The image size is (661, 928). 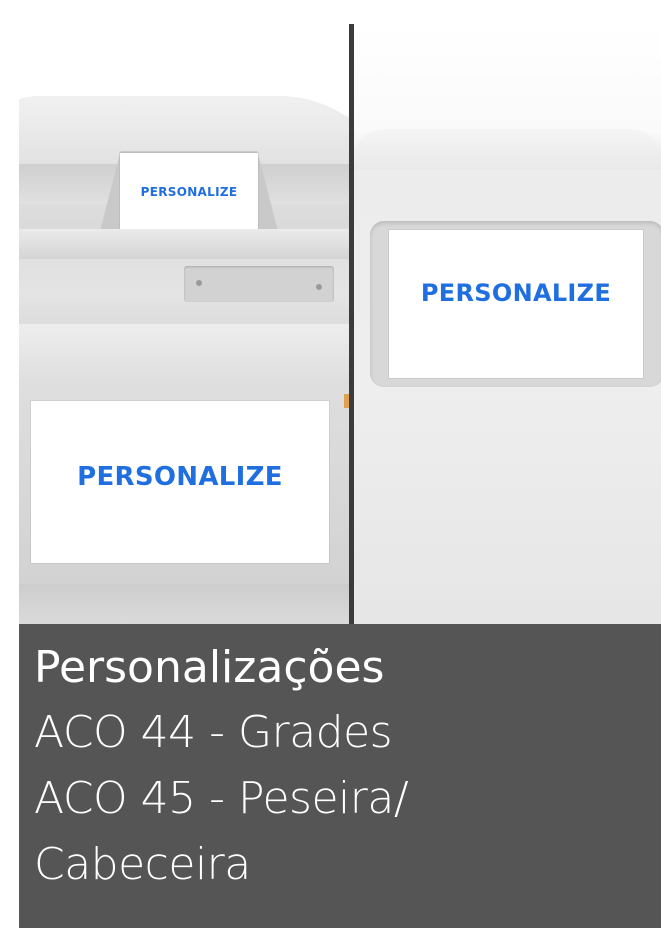 I want to click on caption-title: Personalizações, so click(x=209, y=667).